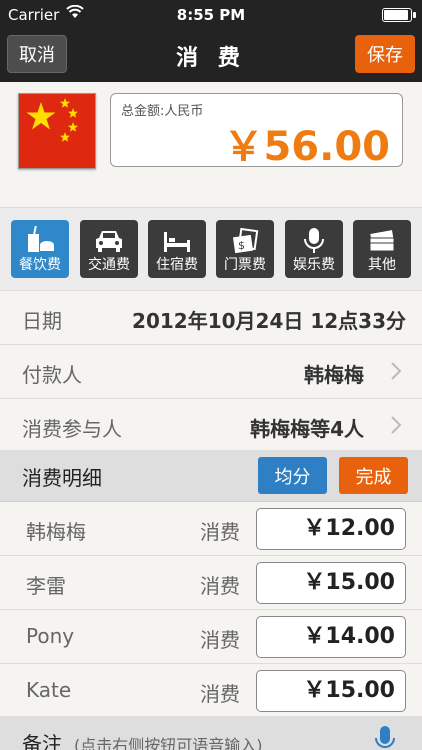  What do you see at coordinates (177, 265) in the screenshot?
I see `category-label: 住宿费` at bounding box center [177, 265].